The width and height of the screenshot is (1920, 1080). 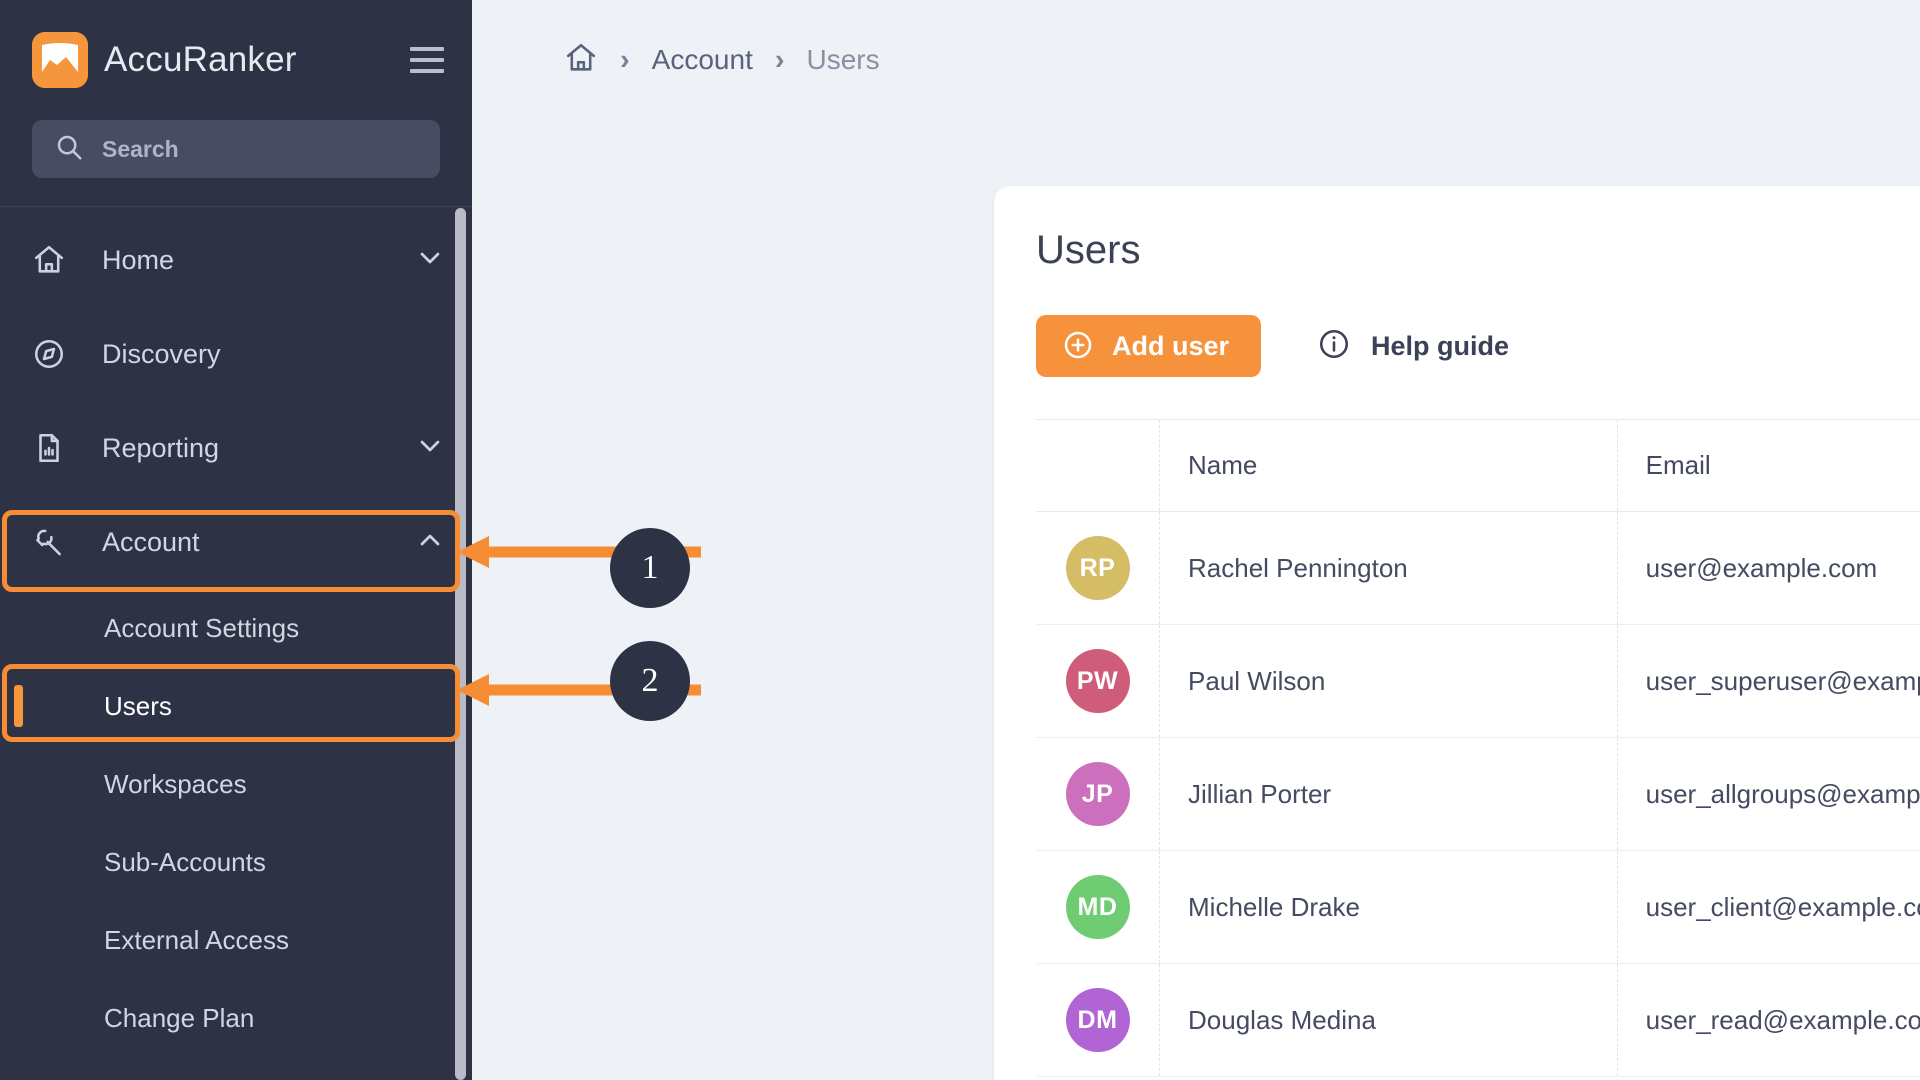 I want to click on add-user-label: Add user, so click(x=1171, y=345).